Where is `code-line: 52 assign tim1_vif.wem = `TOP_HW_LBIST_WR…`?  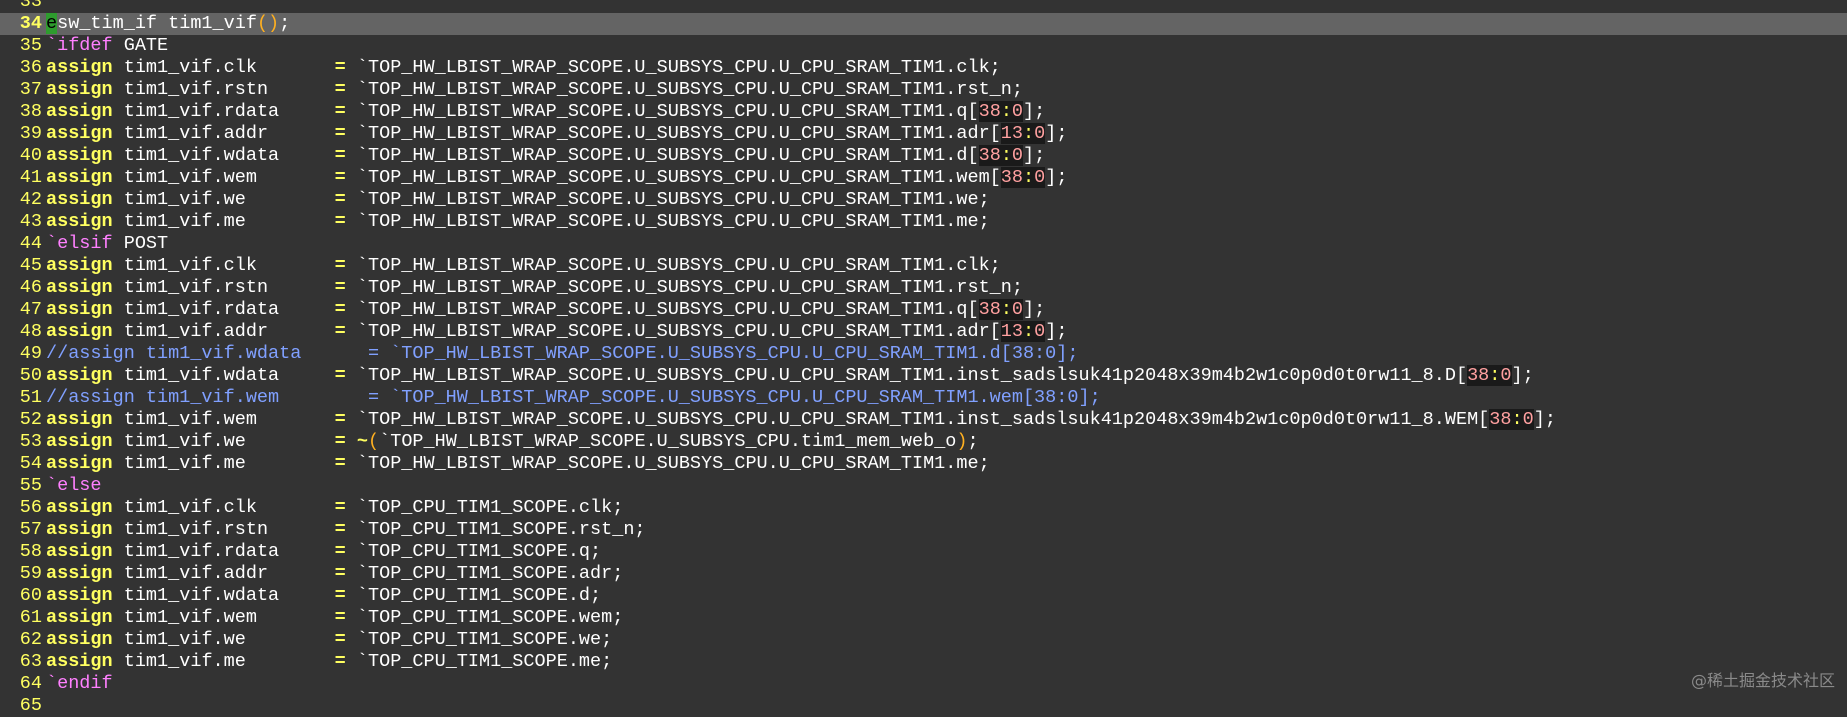 code-line: 52 assign tim1_vif.wem = `TOP_HW_LBIST_WR… is located at coordinates (923, 420).